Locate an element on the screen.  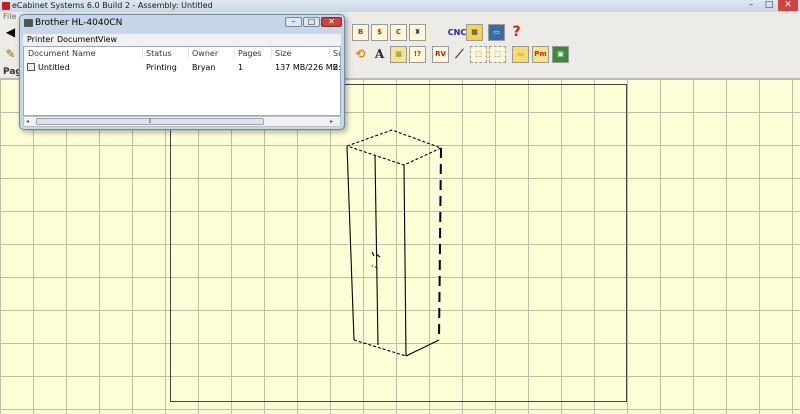
tool-pm-button: Pm is located at coordinates (540, 54).